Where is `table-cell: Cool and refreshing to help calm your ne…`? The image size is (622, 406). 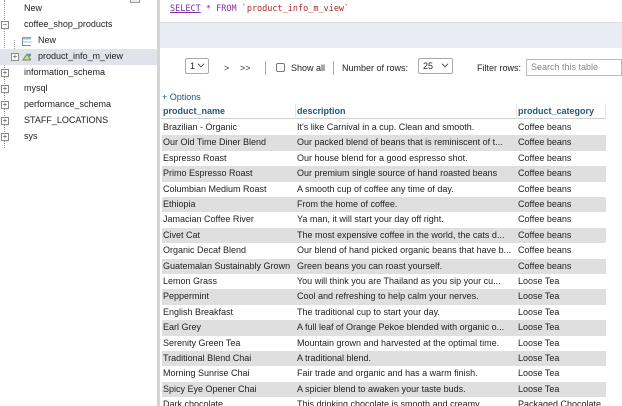 table-cell: Cool and refreshing to help calm your ne… is located at coordinates (388, 296).